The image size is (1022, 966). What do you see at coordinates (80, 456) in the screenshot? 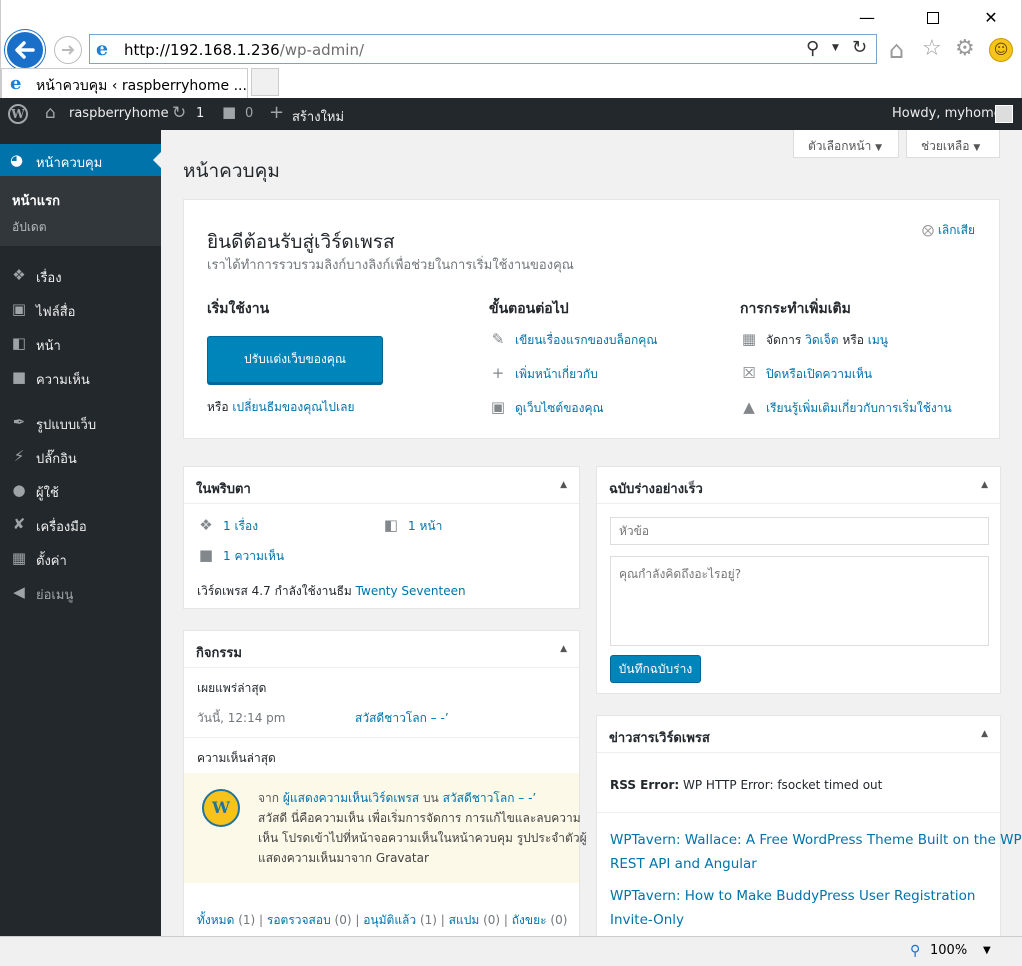
I see `sidebar-item-plugins: ⚡ ปลั๊กอิน` at bounding box center [80, 456].